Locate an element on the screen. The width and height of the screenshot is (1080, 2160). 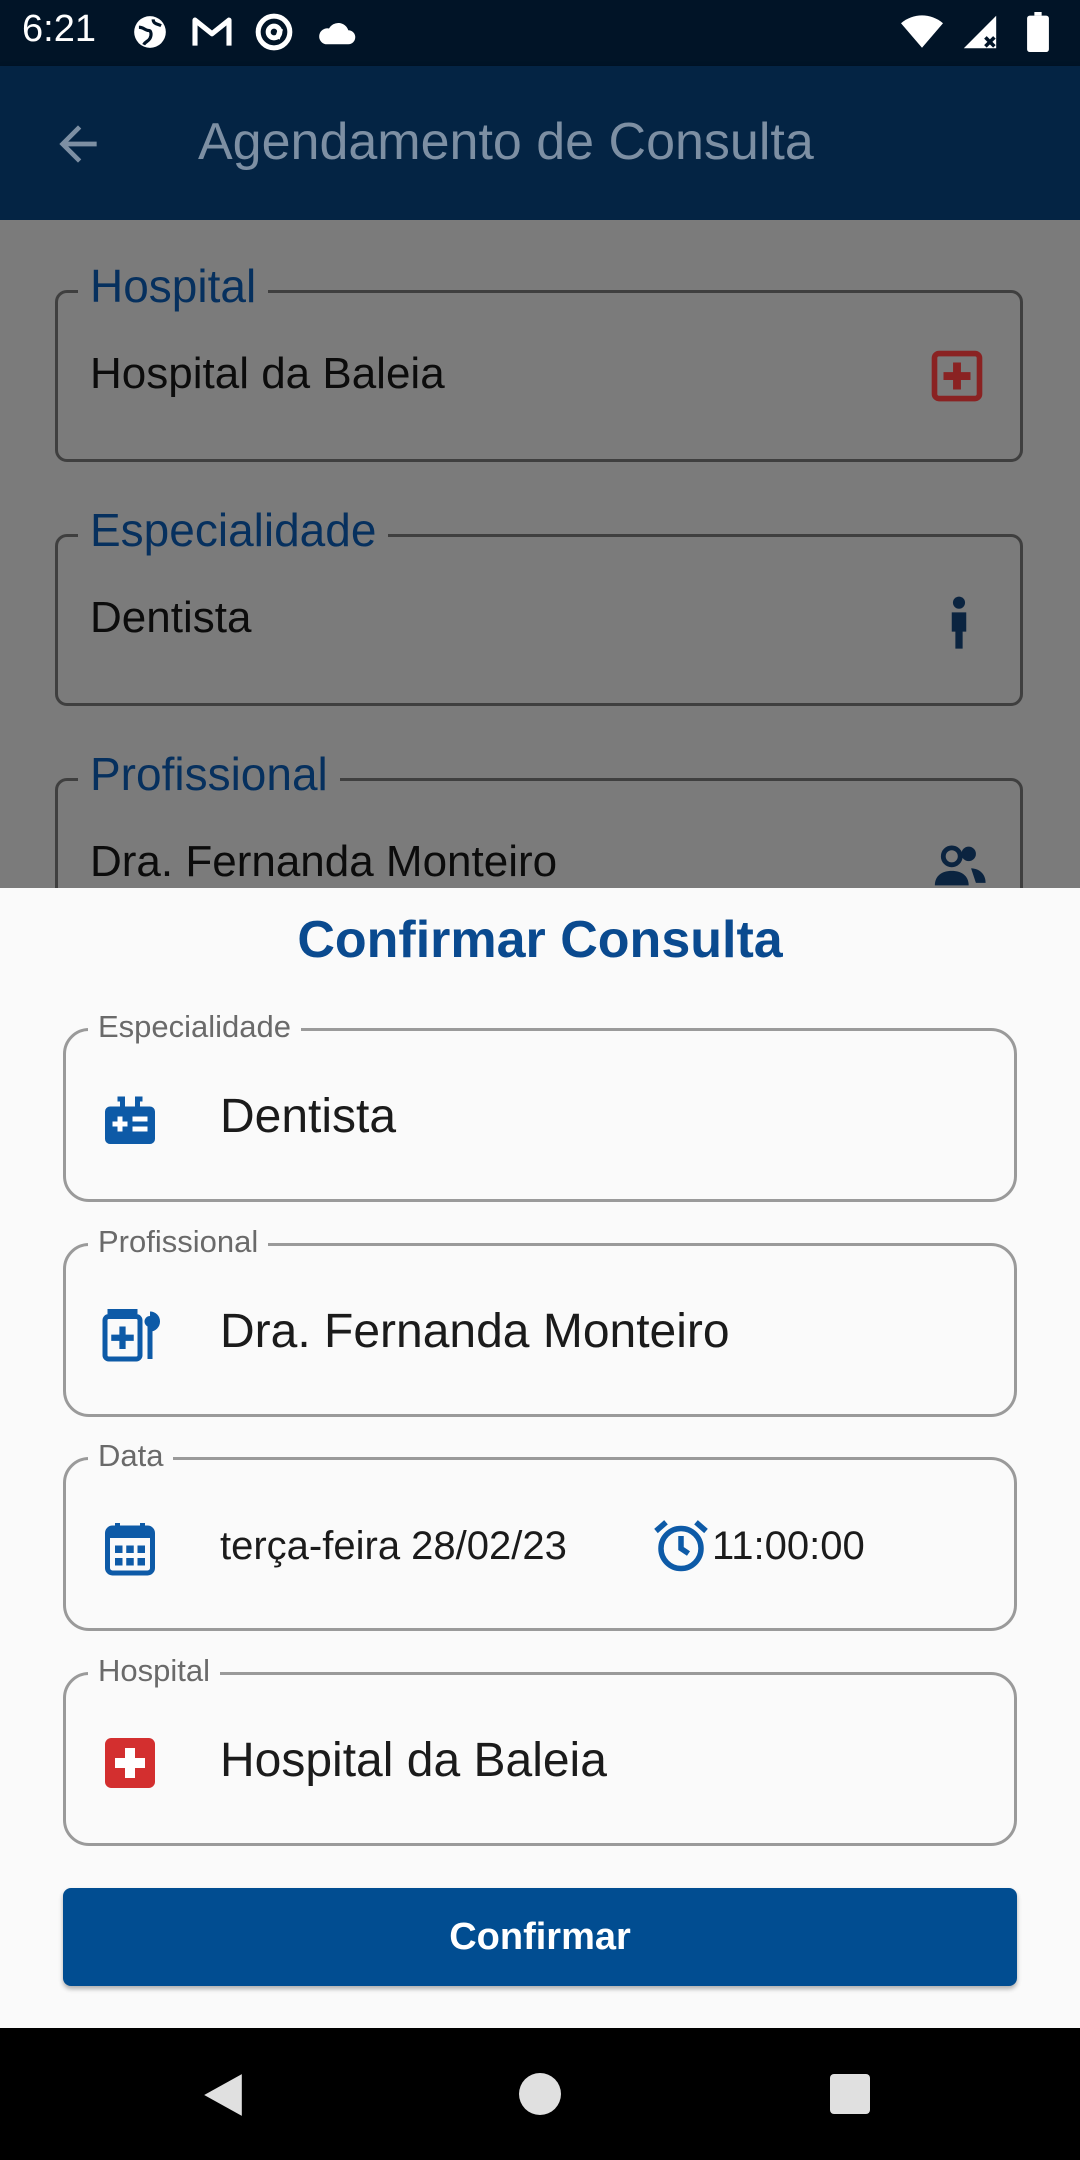
profissional-field-label: Profissional is located at coordinates (209, 774).